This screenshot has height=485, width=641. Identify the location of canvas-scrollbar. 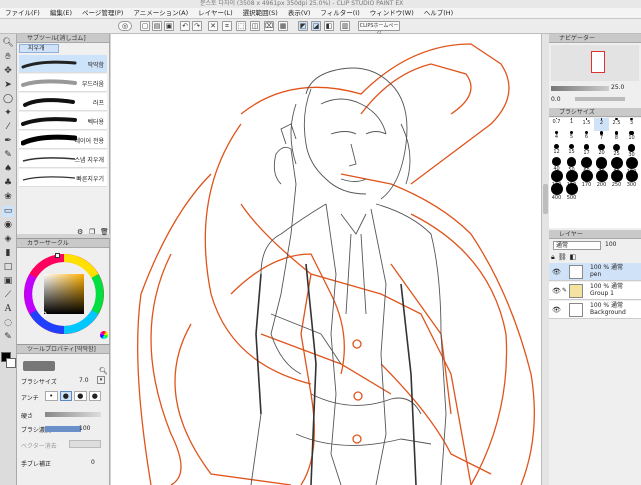
(545, 259).